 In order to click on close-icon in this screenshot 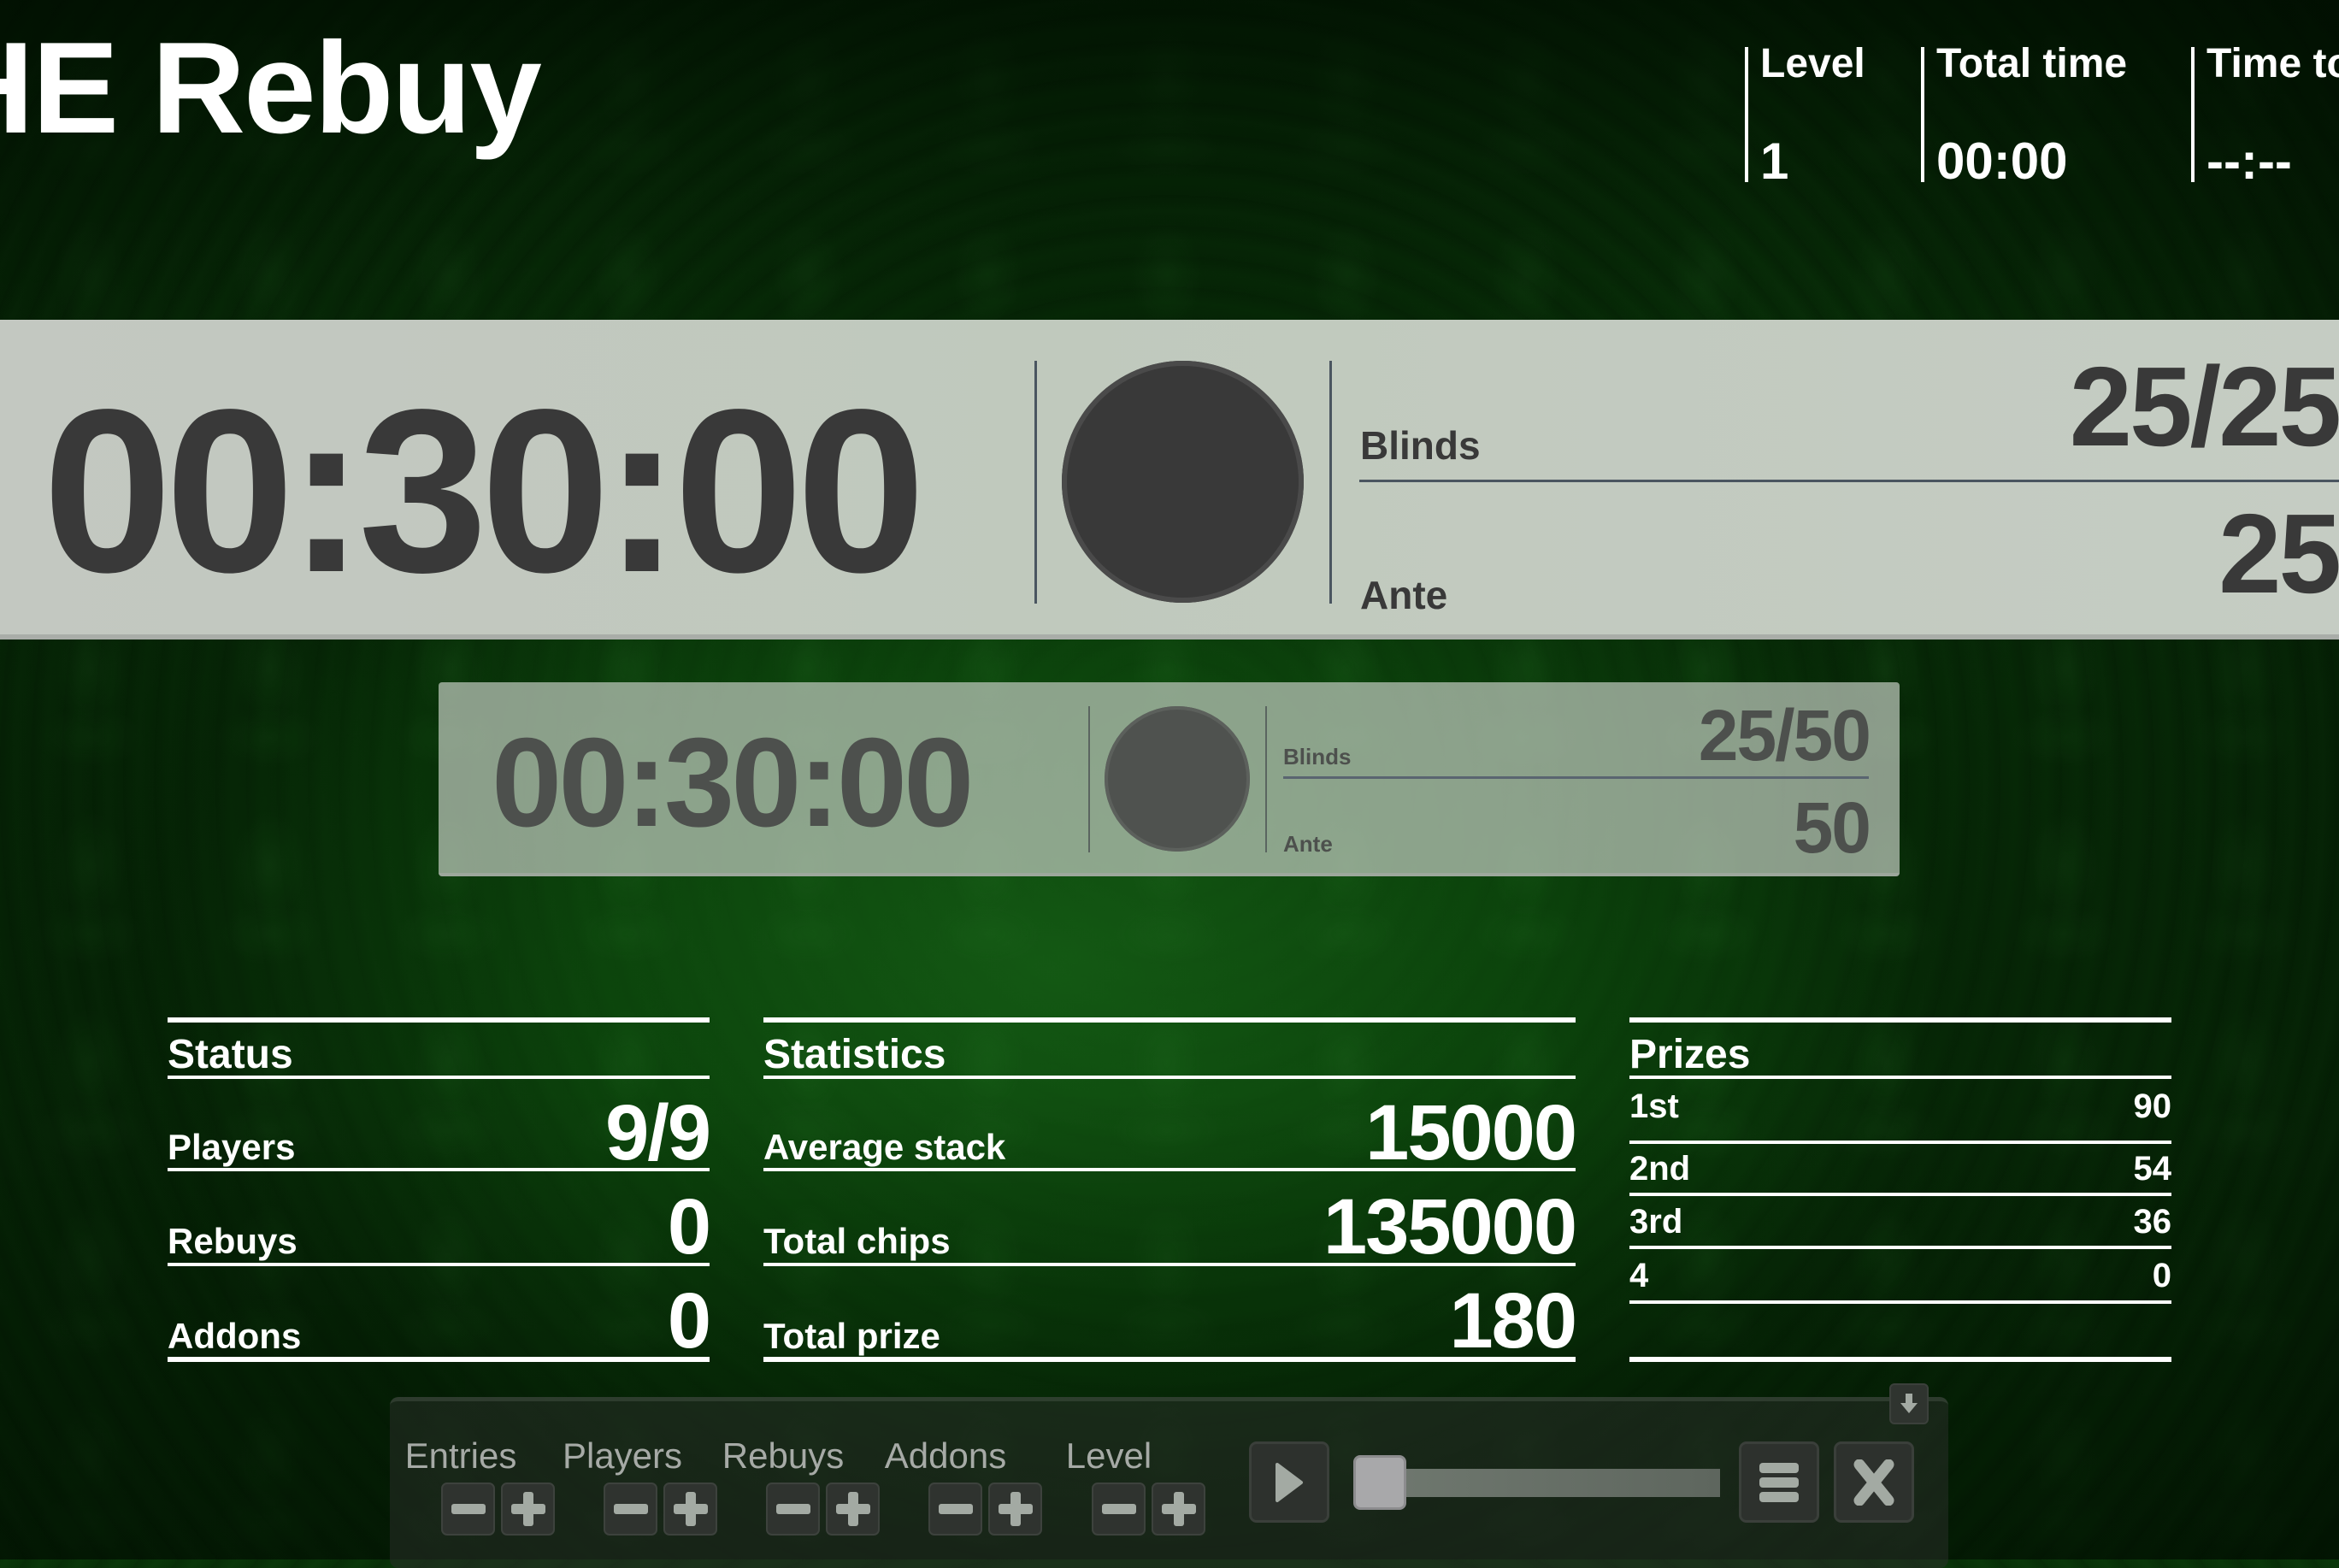, I will do `click(1873, 1482)`.